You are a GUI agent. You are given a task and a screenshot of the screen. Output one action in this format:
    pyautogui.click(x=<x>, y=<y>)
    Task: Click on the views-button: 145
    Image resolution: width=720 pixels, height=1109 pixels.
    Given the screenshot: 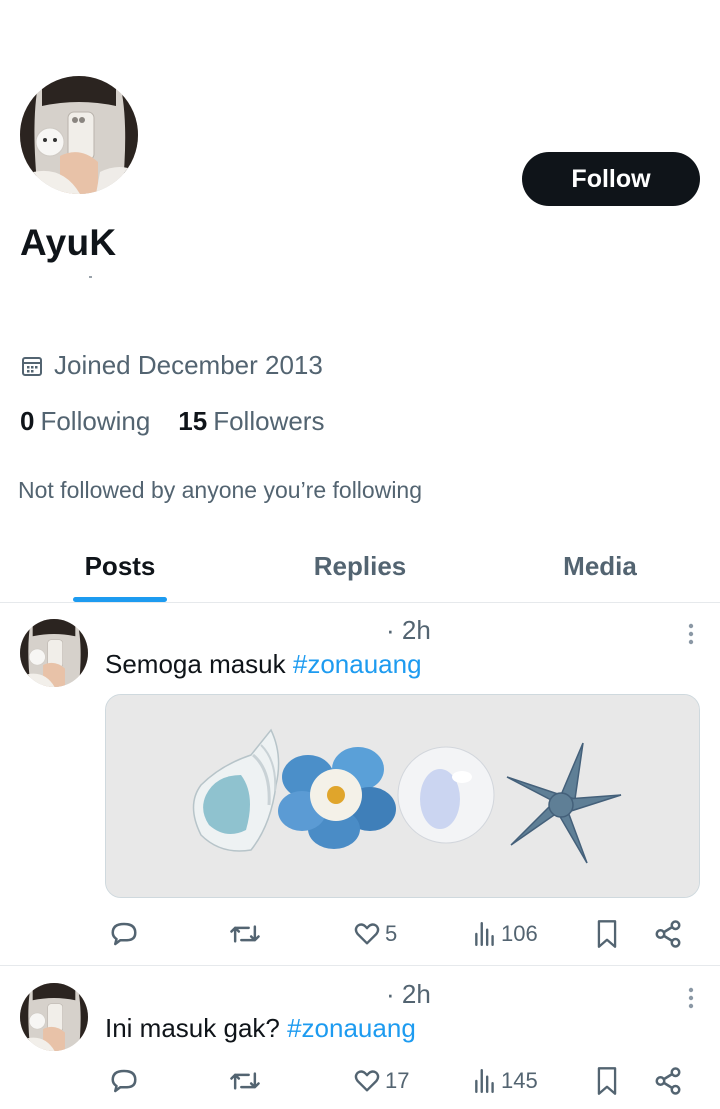 What is the action you would take?
    pyautogui.click(x=505, y=1081)
    